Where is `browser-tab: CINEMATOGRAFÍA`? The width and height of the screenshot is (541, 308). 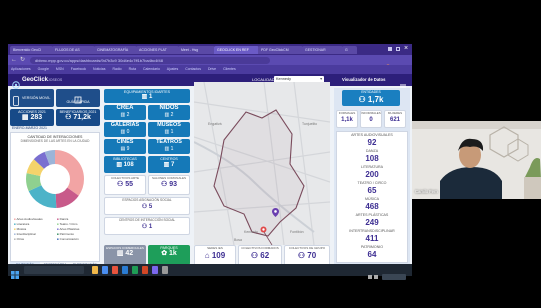
browser-tab: CINEMATOGRAFÍA is located at coordinates (115, 50).